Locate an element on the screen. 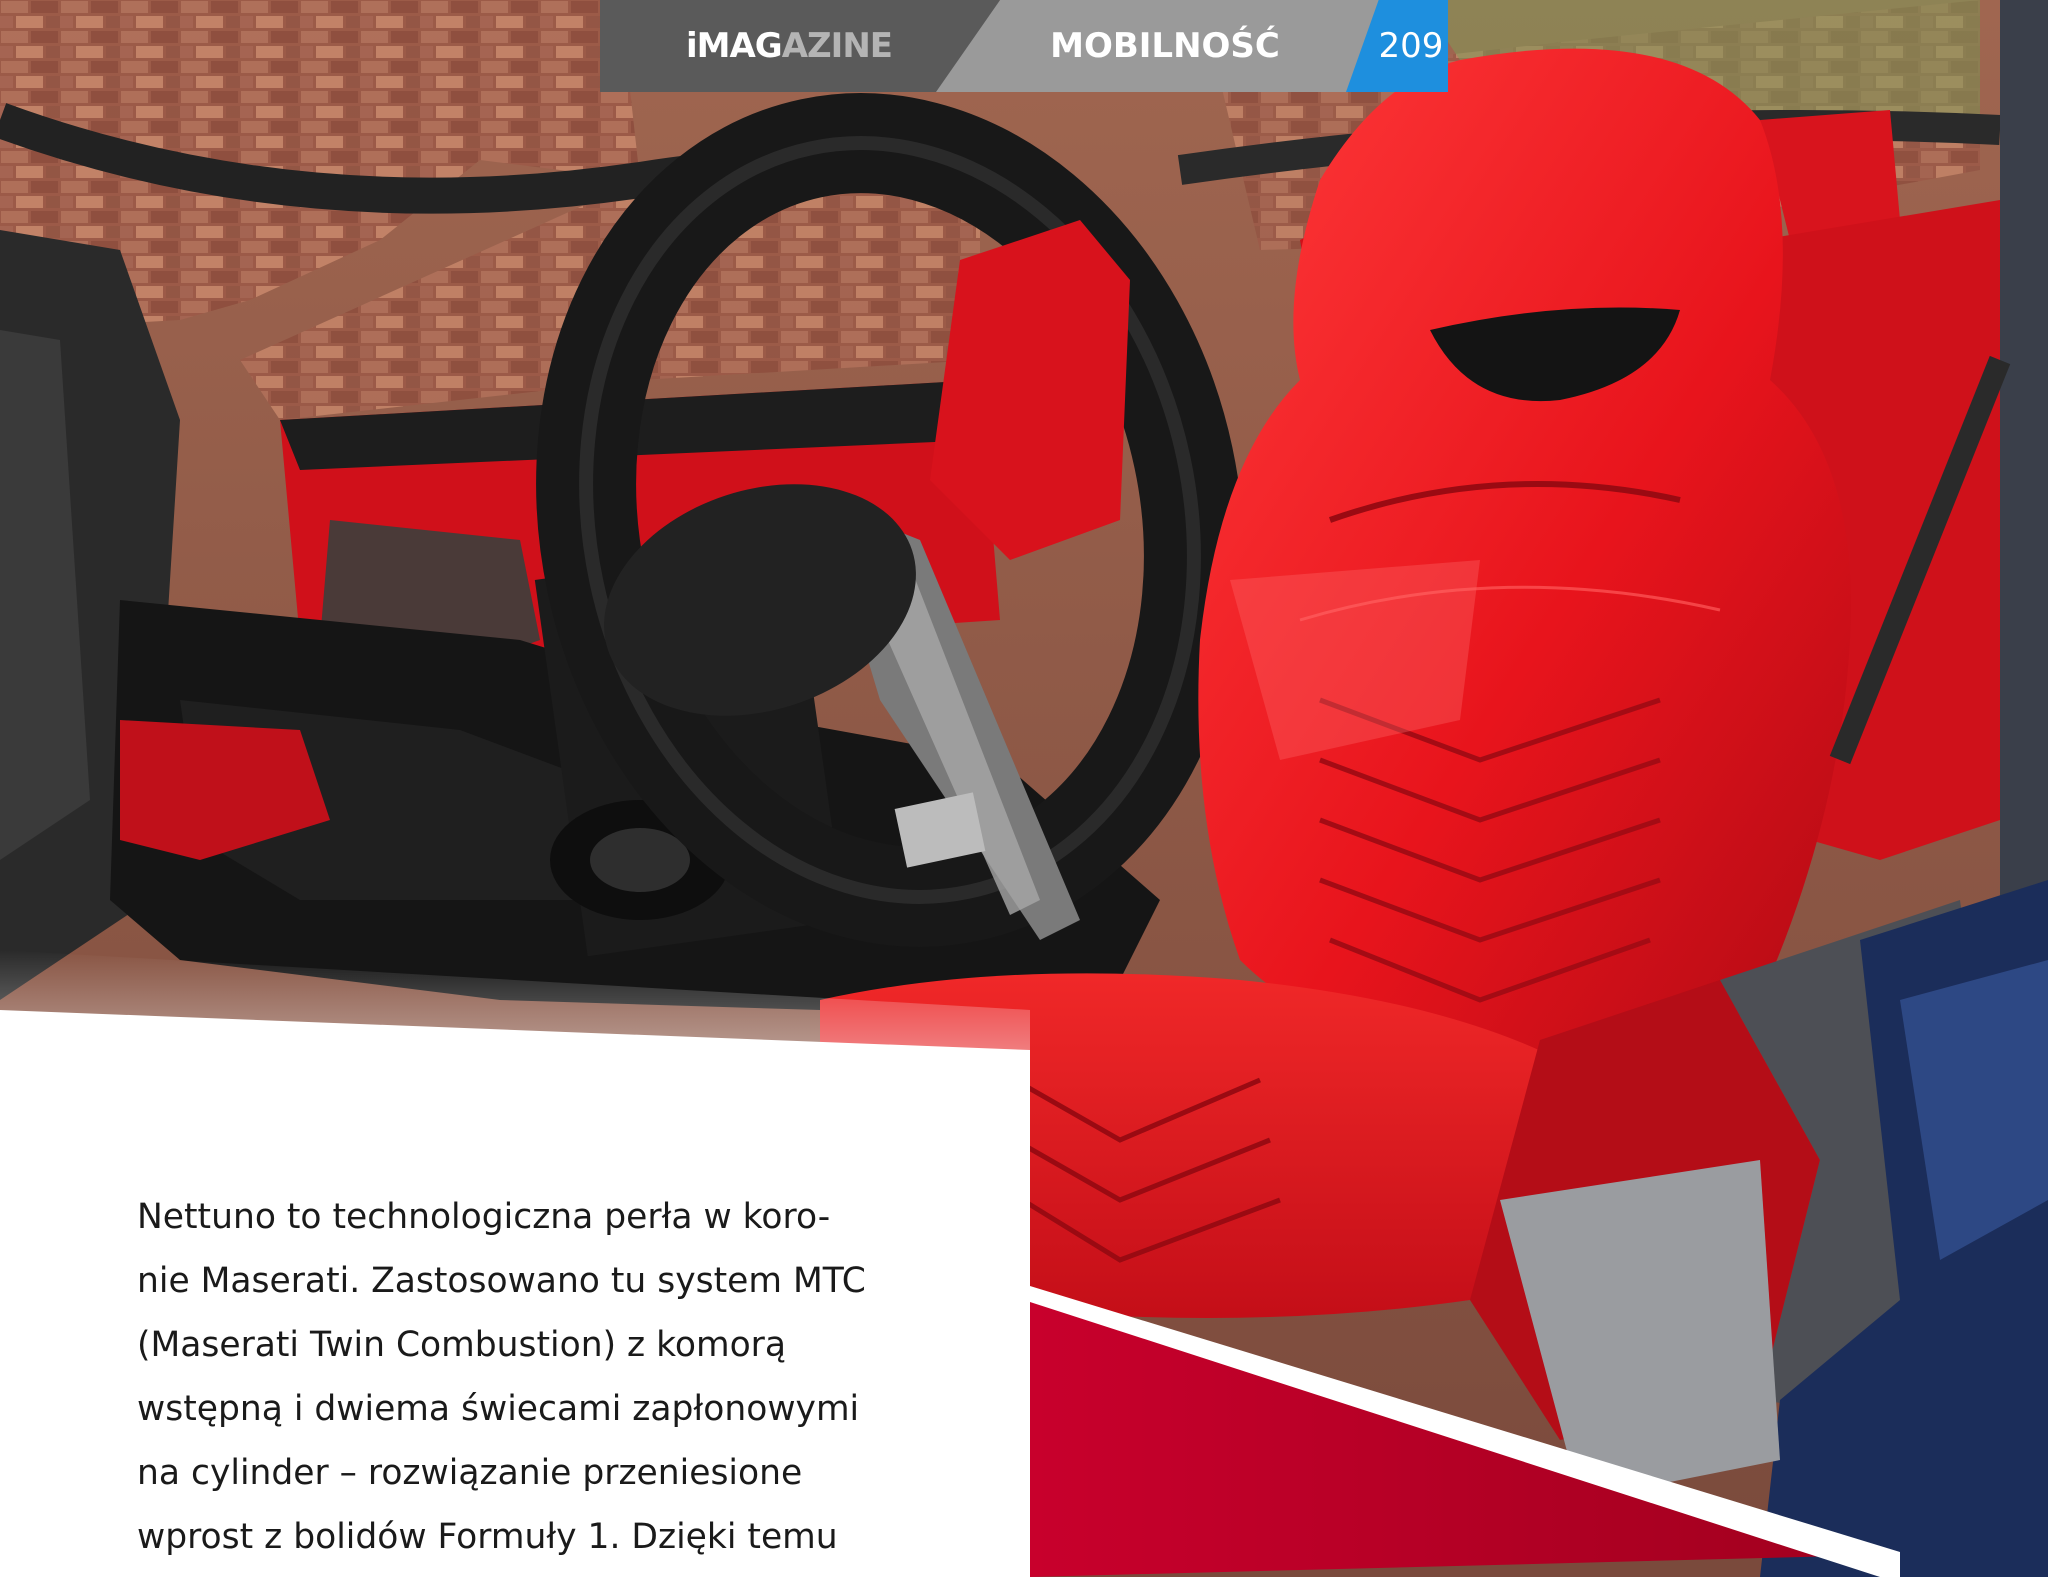 This screenshot has width=2048, height=1577. body-line: (Maserati Twin Combustion) z komorą is located at coordinates (461, 1345).